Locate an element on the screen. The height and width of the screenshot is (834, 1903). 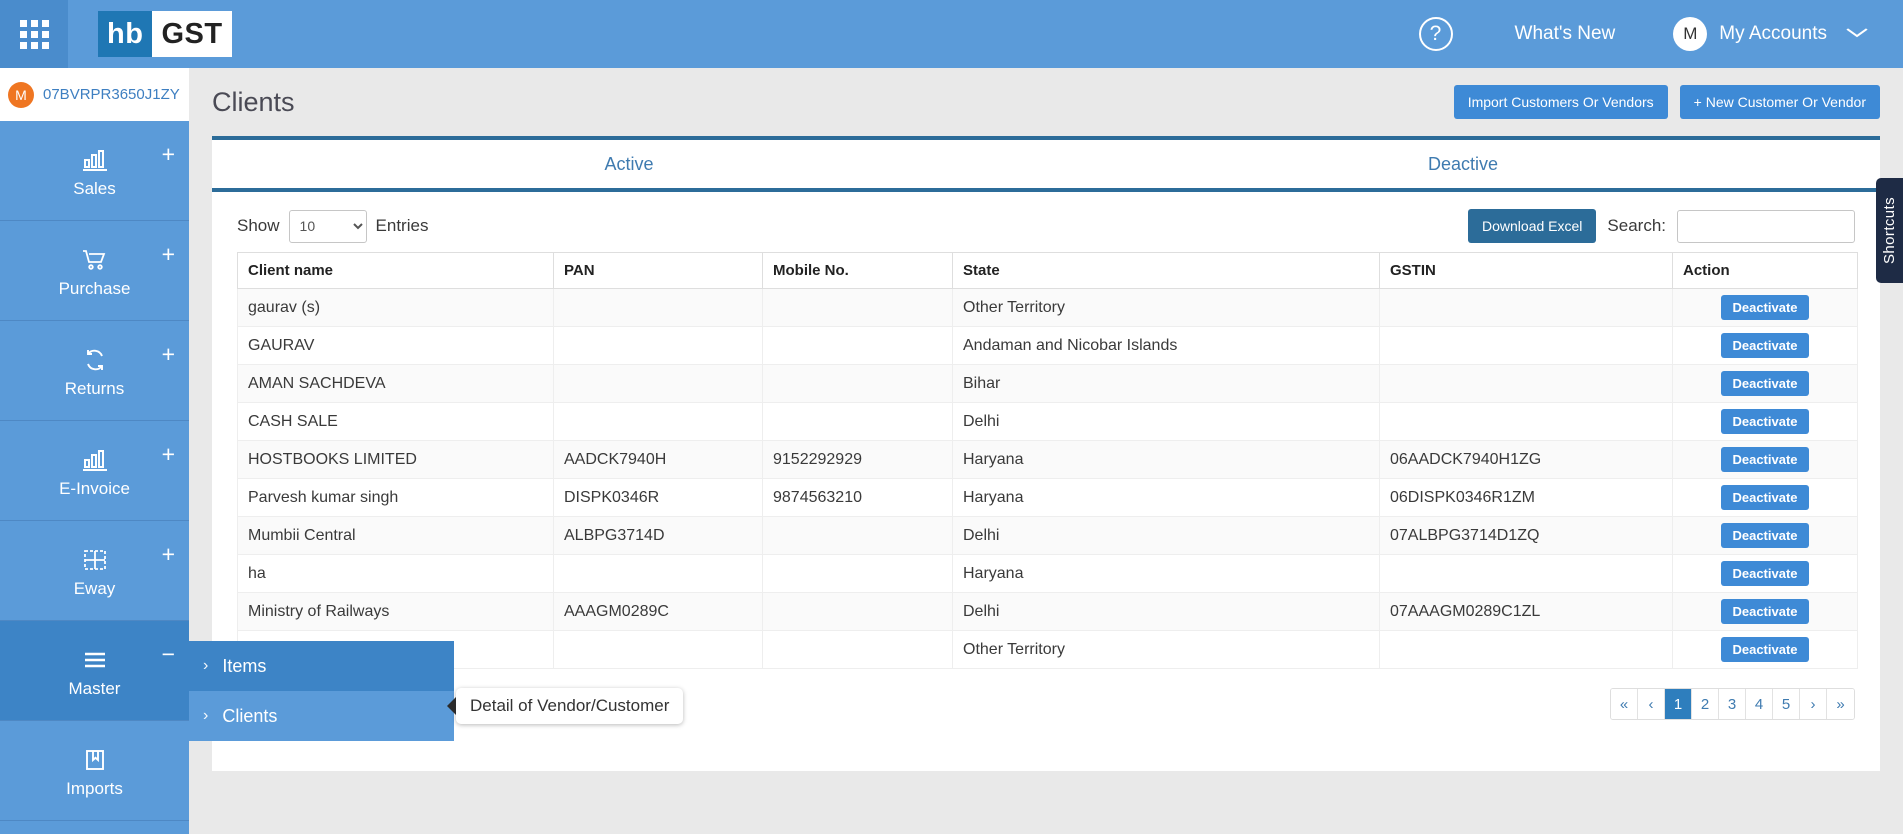
col-header-mobile-no: Mobile No. is located at coordinates (857, 270).